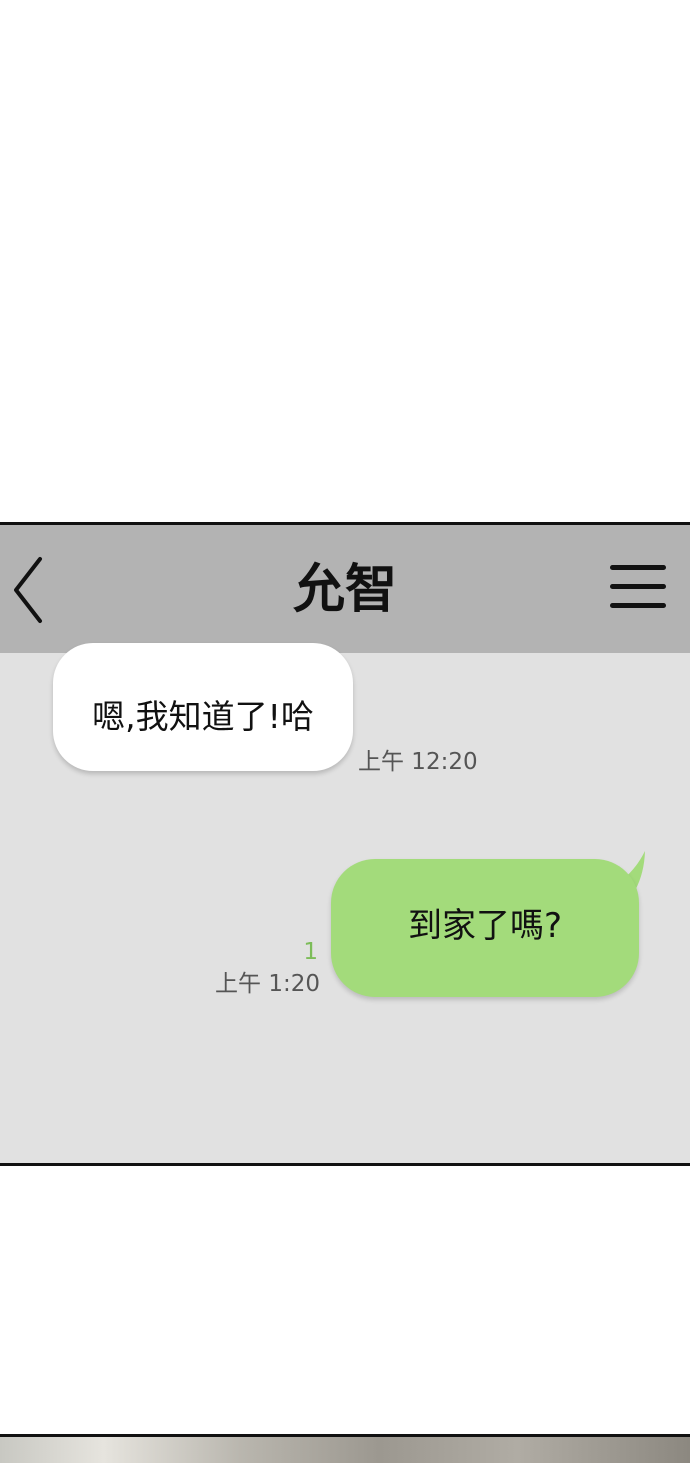  I want to click on chat-title: 允智, so click(344, 590).